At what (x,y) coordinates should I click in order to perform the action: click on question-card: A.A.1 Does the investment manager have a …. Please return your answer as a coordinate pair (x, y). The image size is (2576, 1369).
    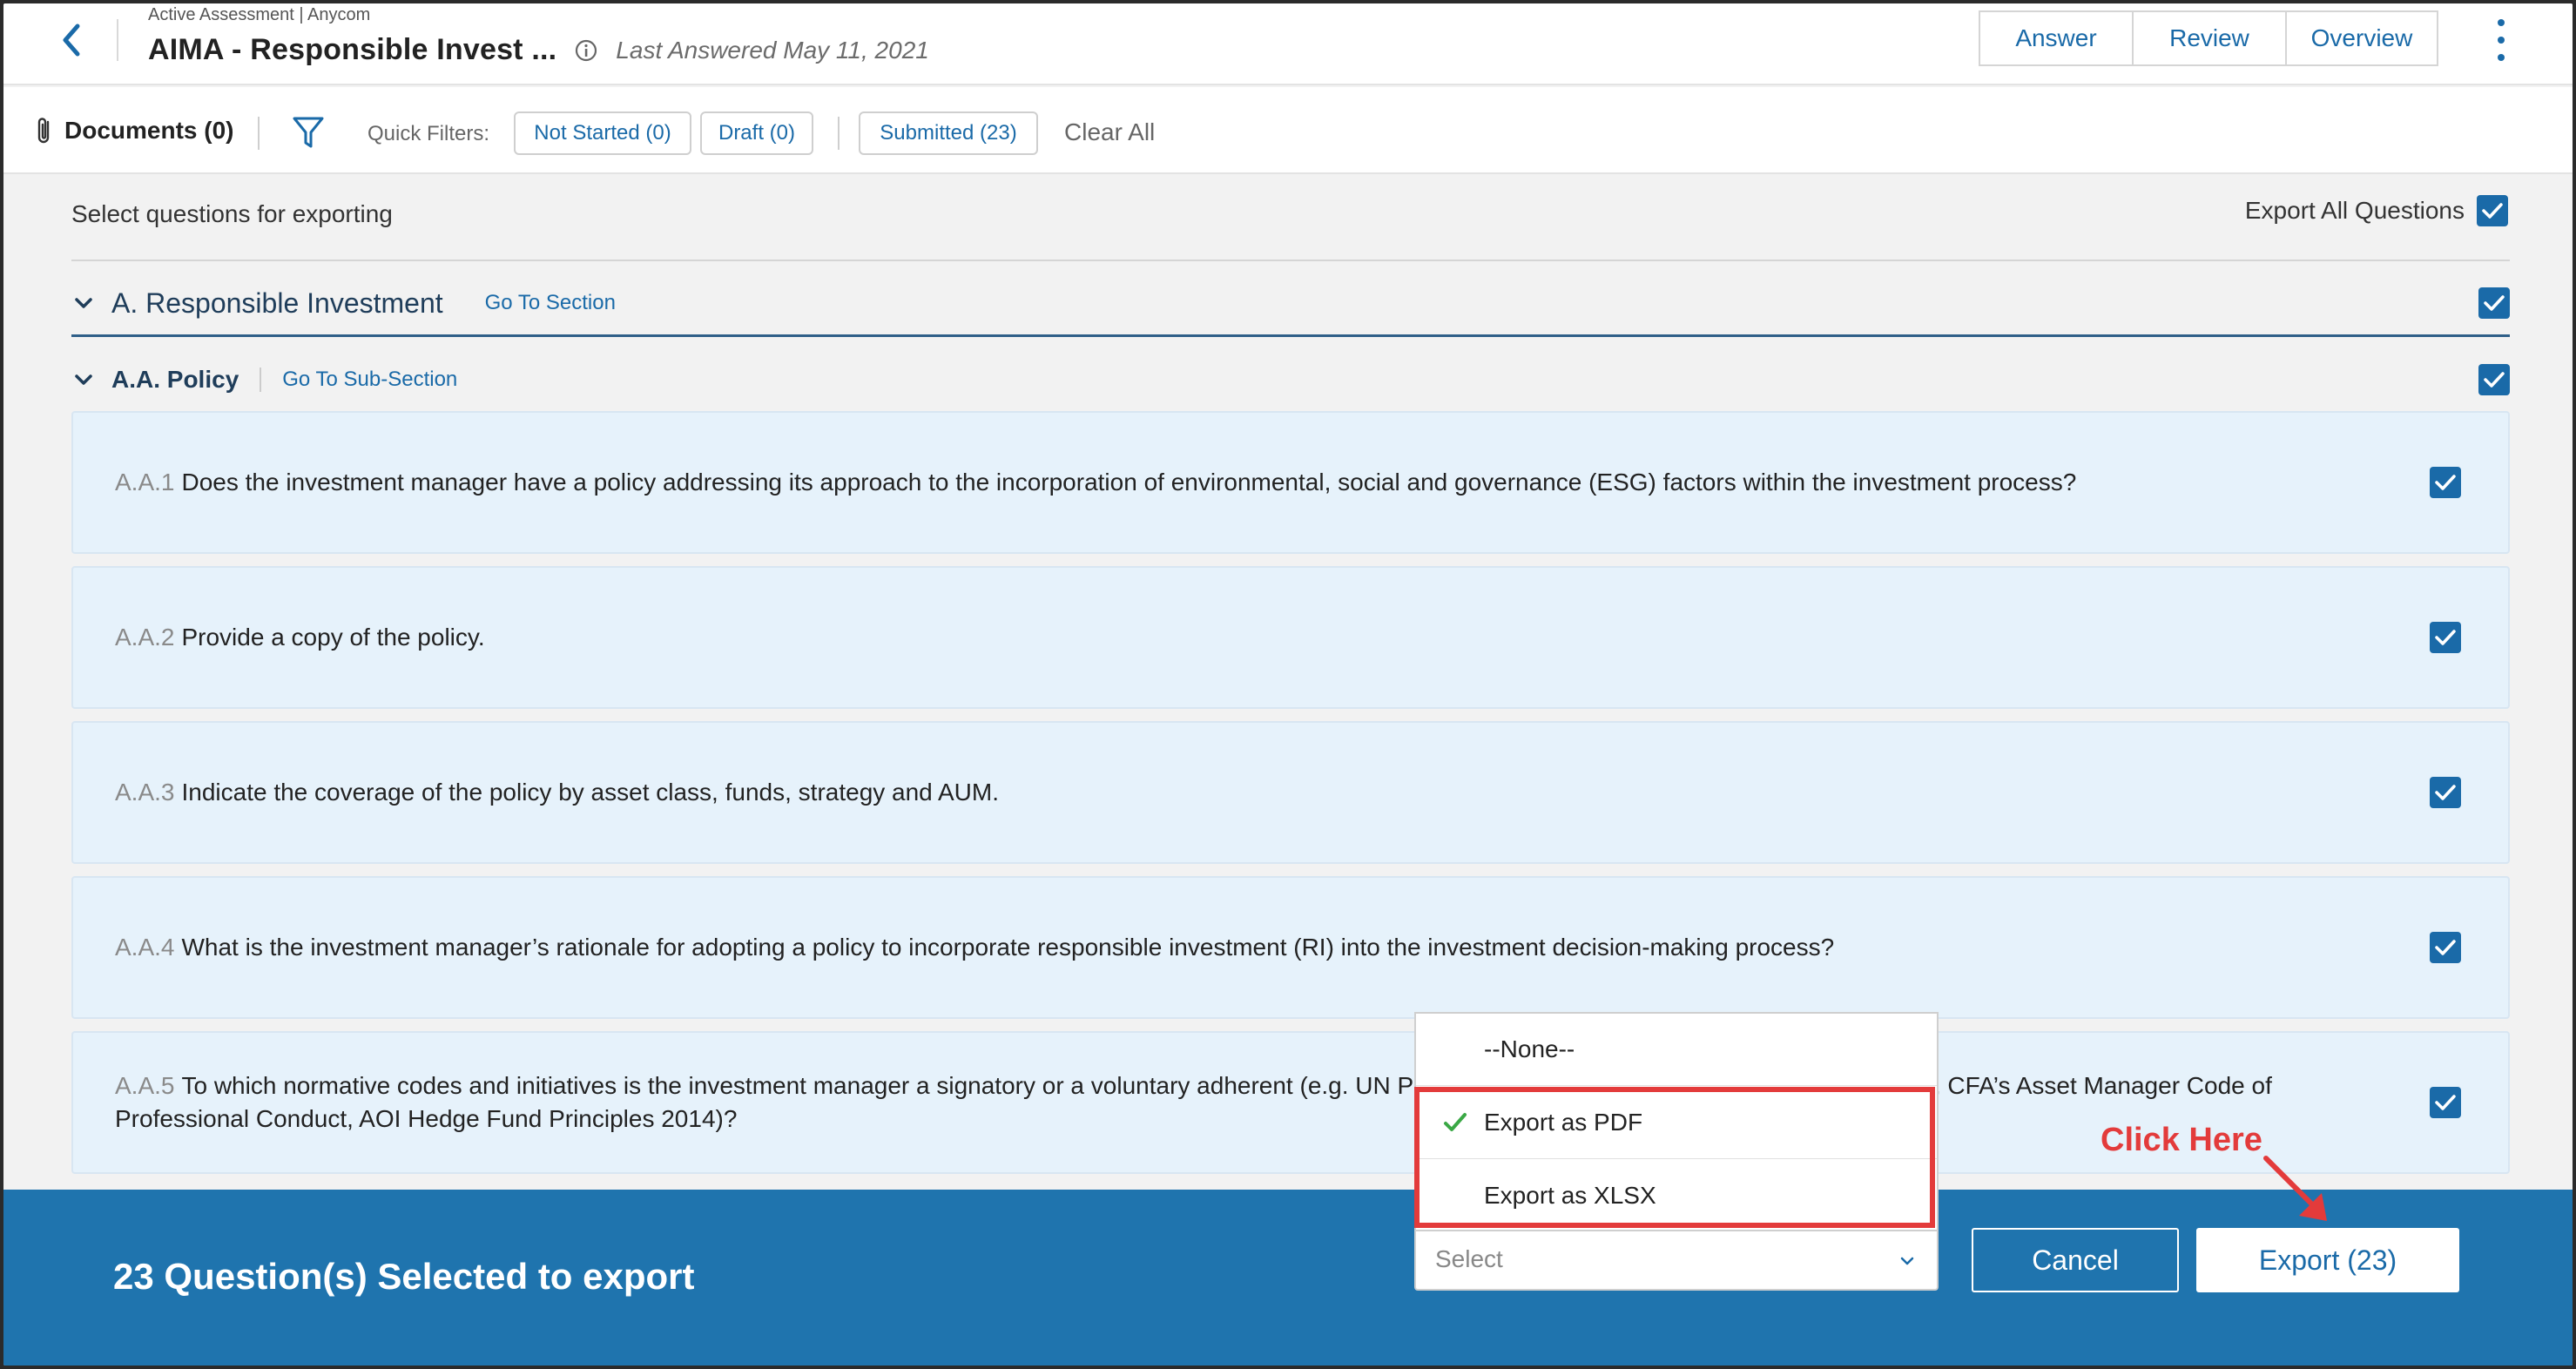
    Looking at the image, I should click on (1290, 482).